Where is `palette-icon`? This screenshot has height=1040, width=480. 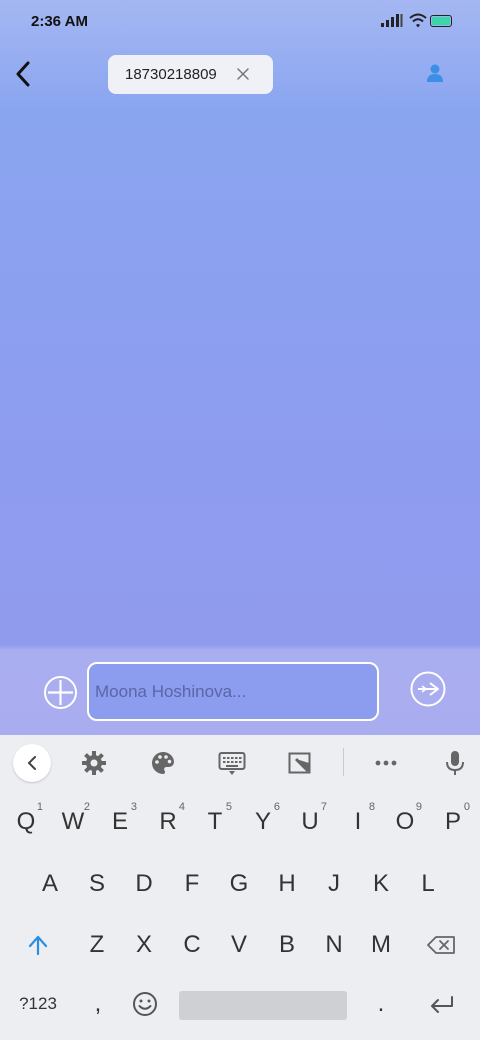 palette-icon is located at coordinates (163, 763).